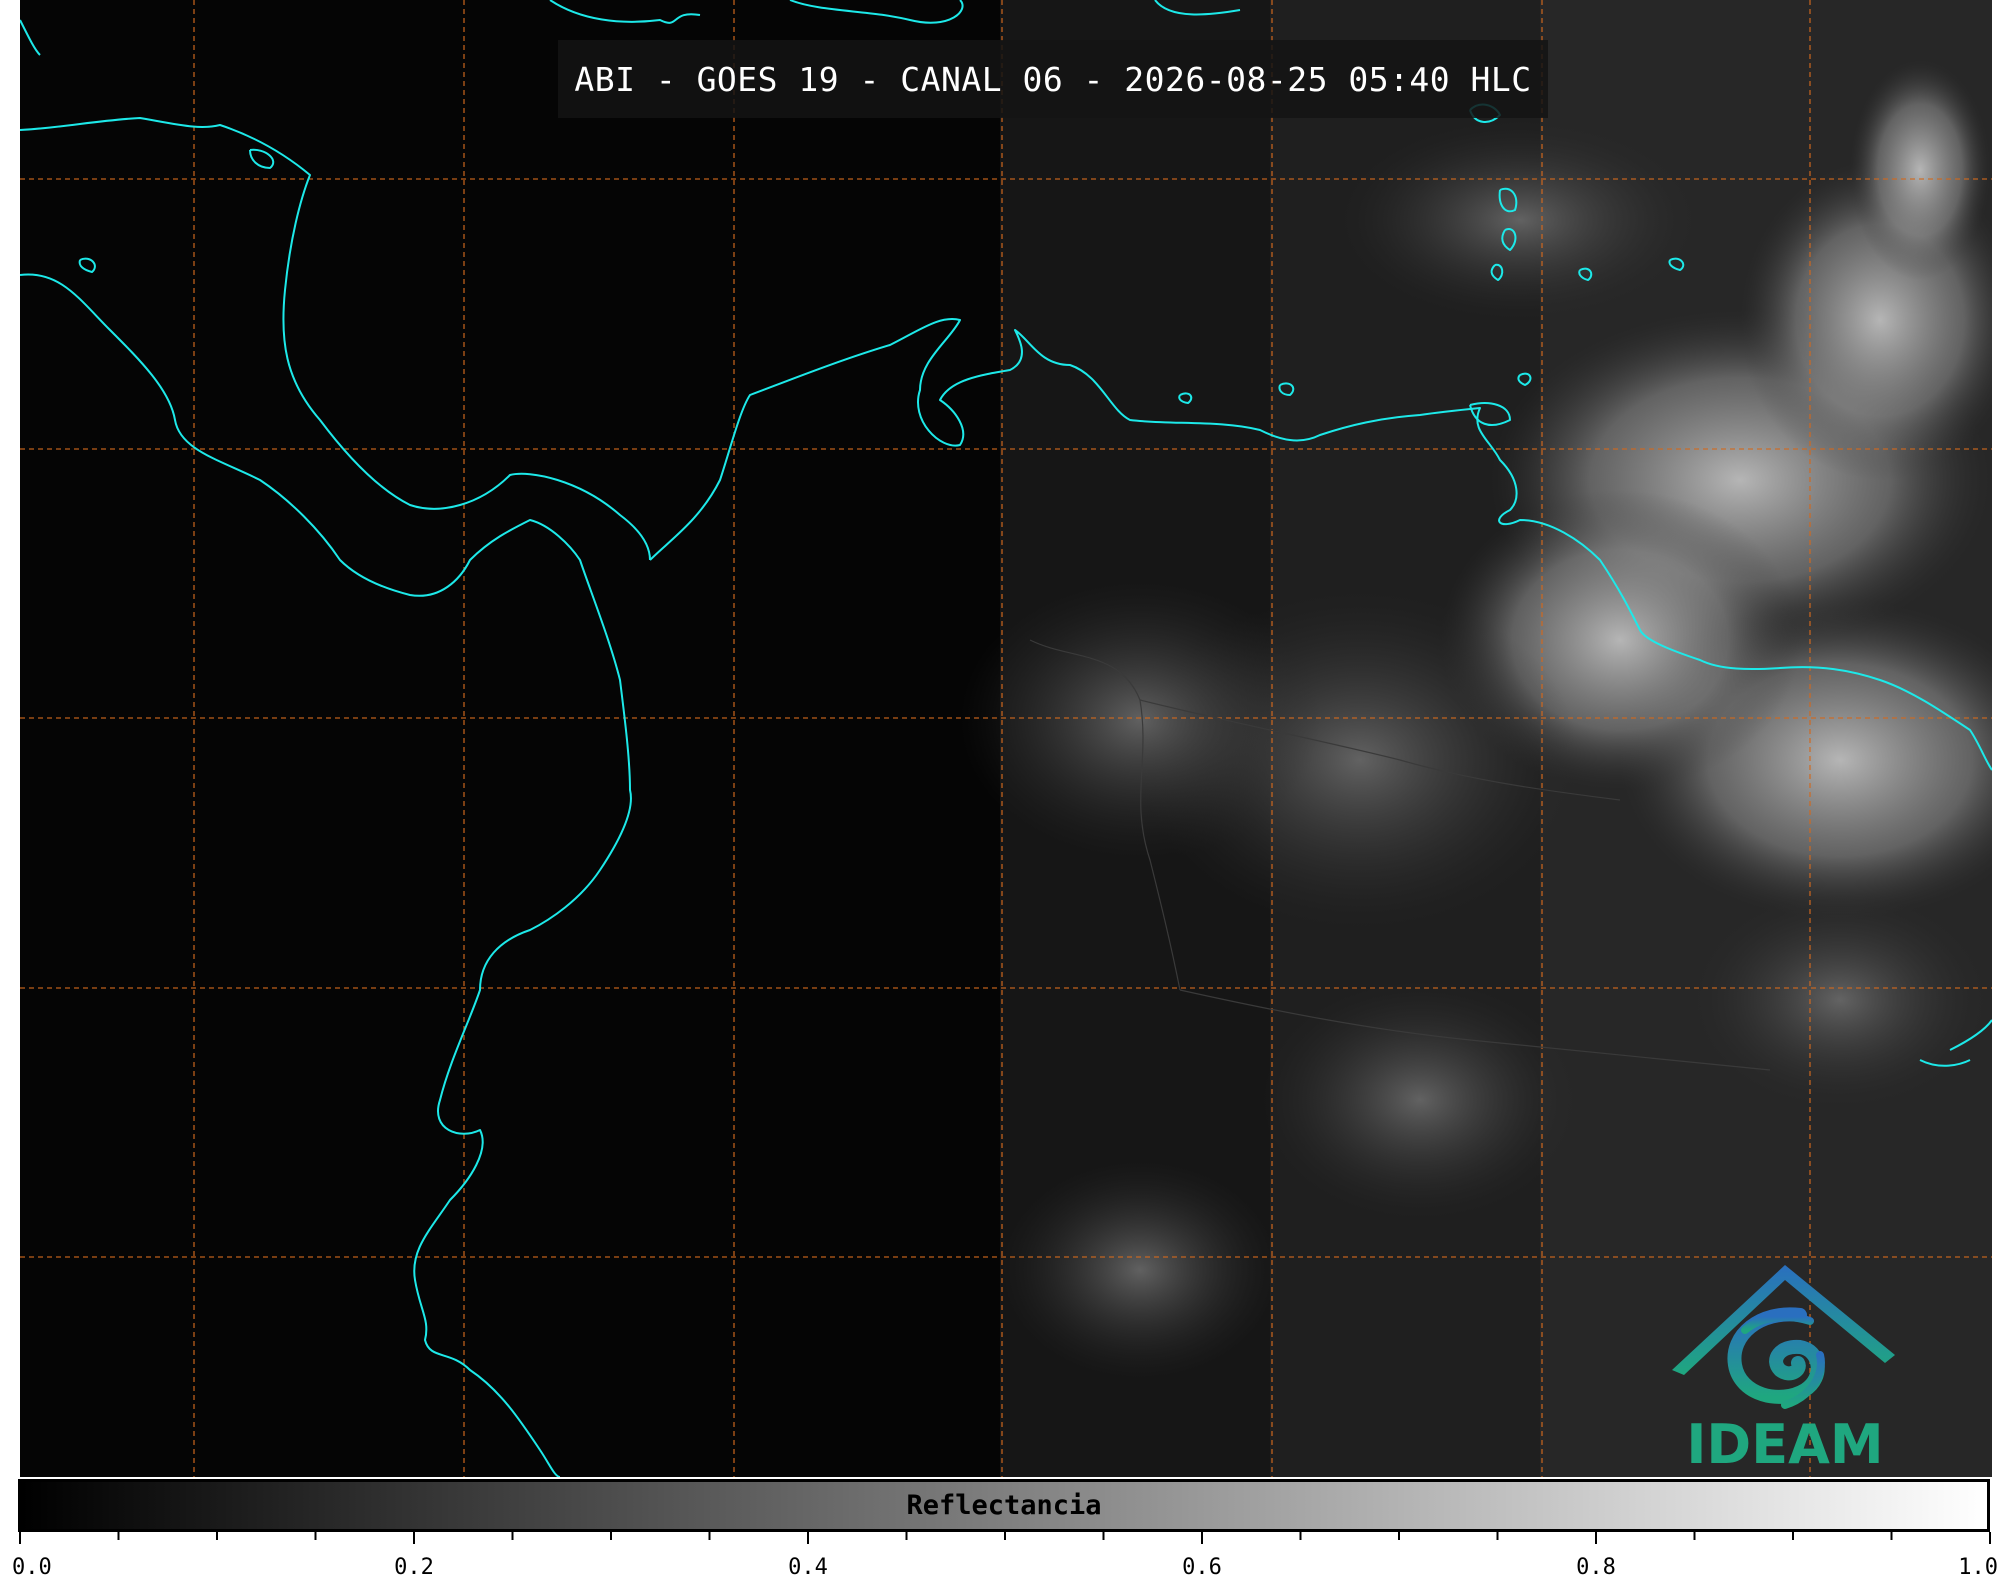  I want to click on colorbar-tick-label: 0.2, so click(414, 1567).